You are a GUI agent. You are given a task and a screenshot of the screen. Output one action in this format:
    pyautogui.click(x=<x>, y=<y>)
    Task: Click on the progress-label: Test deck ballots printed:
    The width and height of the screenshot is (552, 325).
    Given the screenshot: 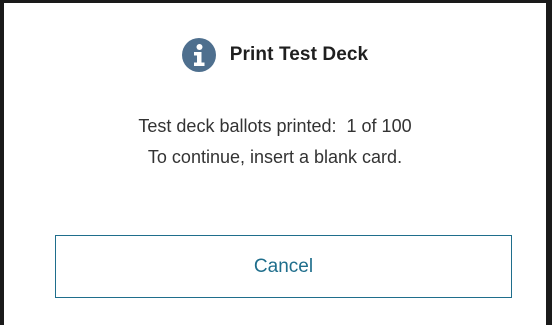 What is the action you would take?
    pyautogui.click(x=237, y=126)
    